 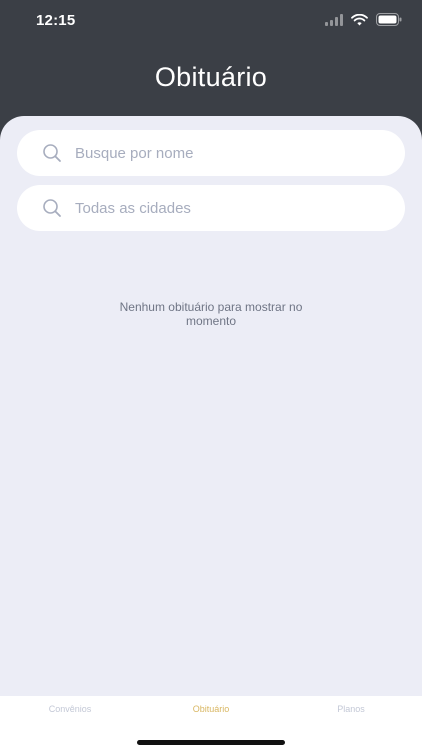 I want to click on header: Obituário, so click(x=211, y=82).